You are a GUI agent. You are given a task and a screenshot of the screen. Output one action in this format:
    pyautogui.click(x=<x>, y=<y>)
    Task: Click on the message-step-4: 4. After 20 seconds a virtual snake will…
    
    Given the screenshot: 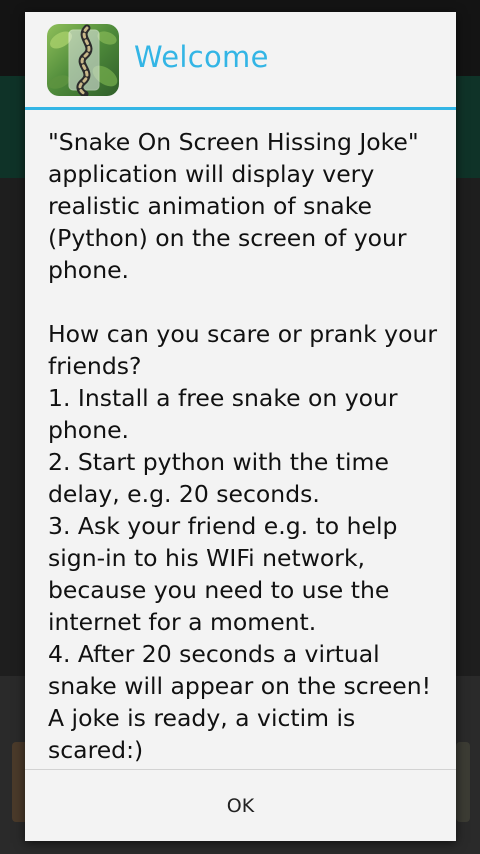 What is the action you would take?
    pyautogui.click(x=240, y=702)
    